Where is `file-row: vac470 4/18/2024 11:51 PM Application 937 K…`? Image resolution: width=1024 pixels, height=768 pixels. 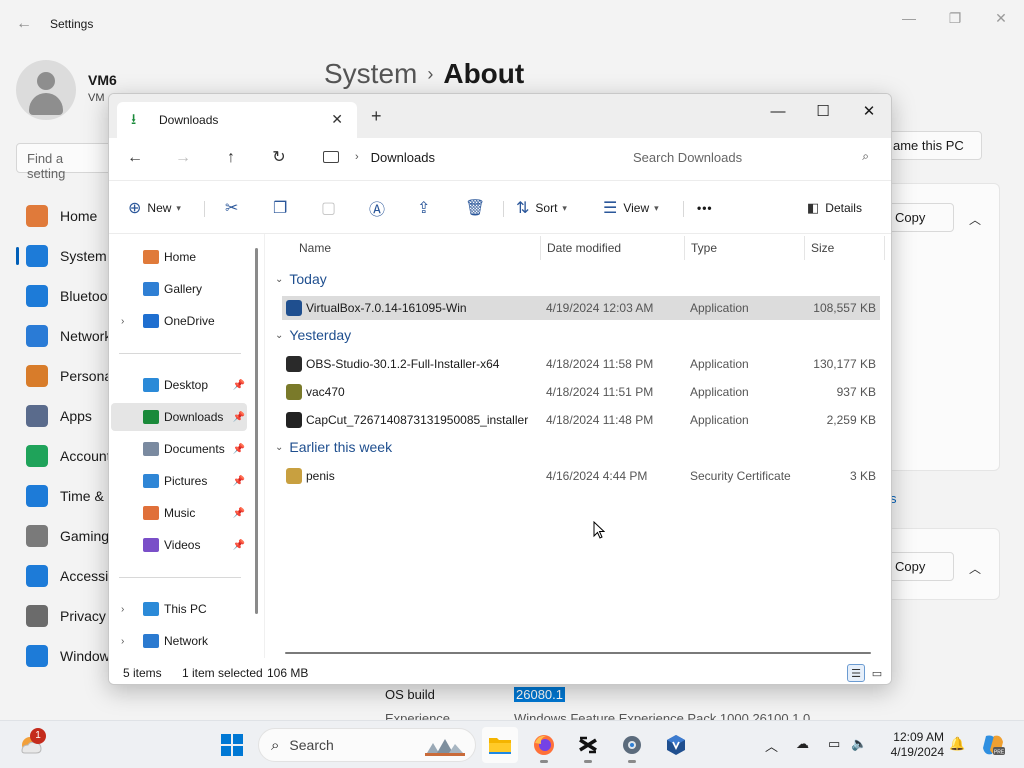 file-row: vac470 4/18/2024 11:51 PM Application 937 K… is located at coordinates (581, 392).